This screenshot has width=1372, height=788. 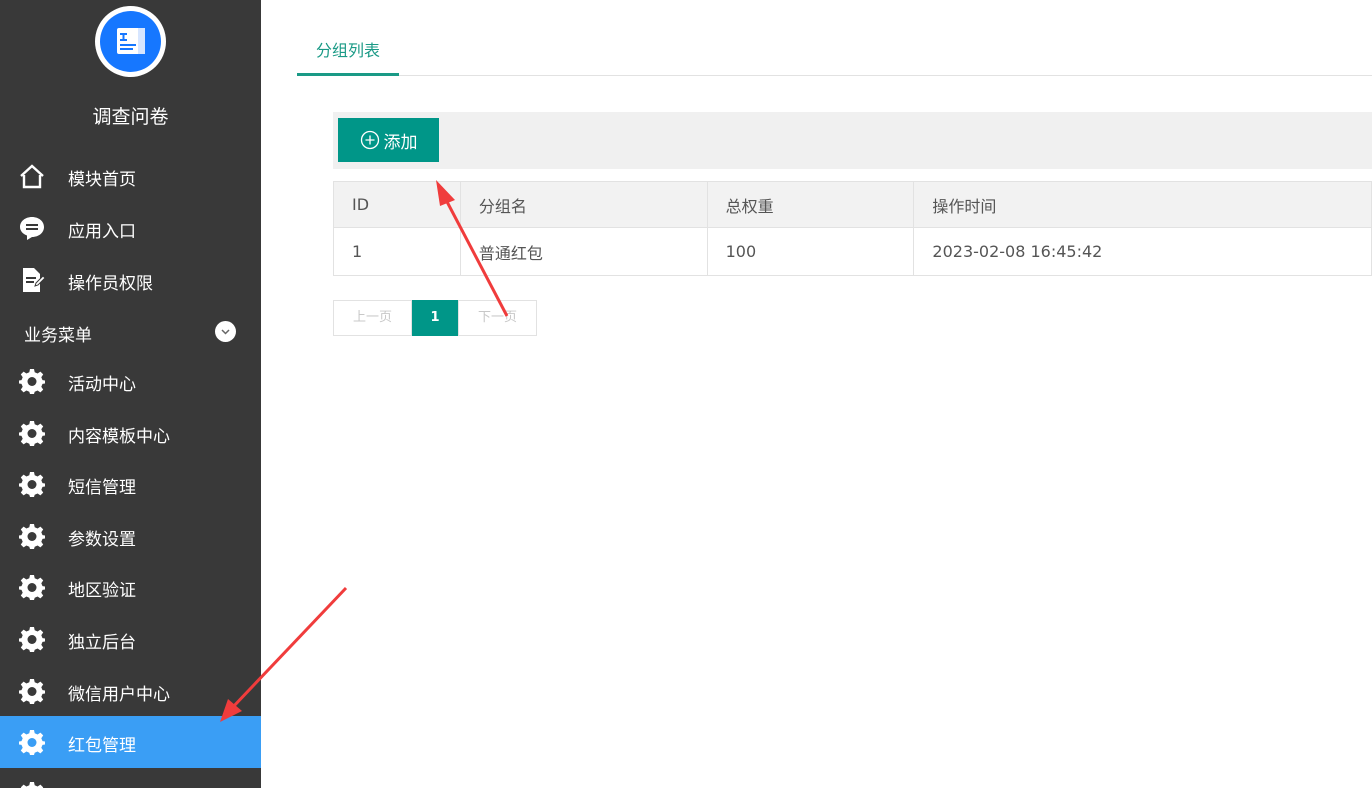 I want to click on table-header-row: ID 分组名 总权重 操作时间, so click(x=852, y=204).